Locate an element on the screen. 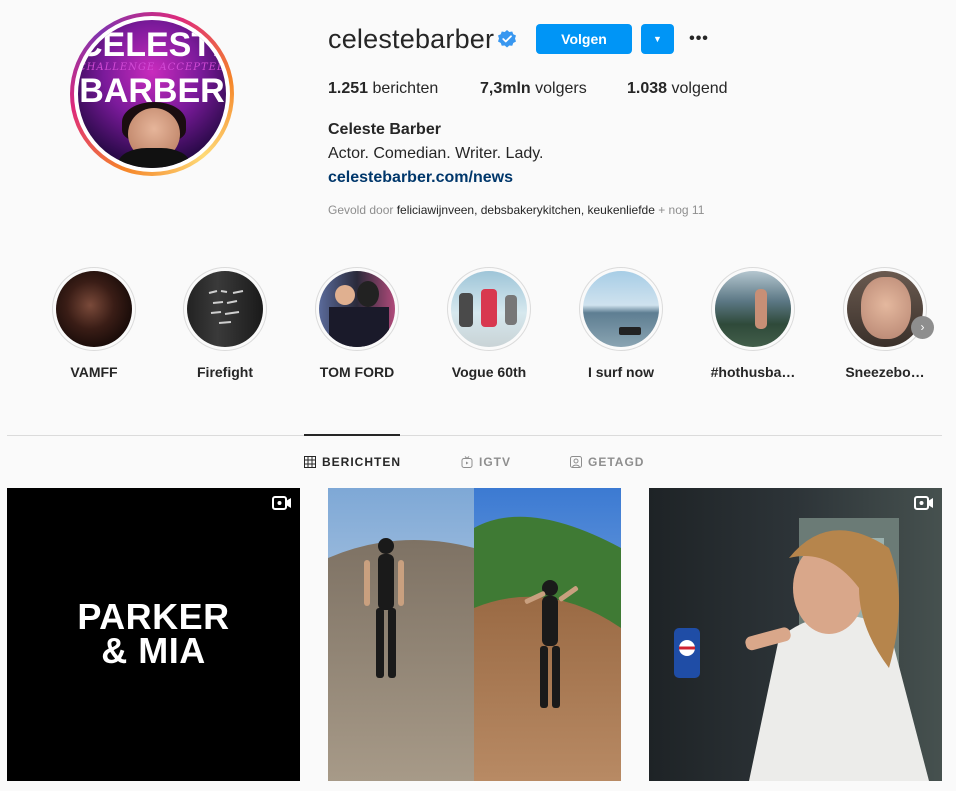 The height and width of the screenshot is (791, 956). tagged-icon is located at coordinates (576, 462).